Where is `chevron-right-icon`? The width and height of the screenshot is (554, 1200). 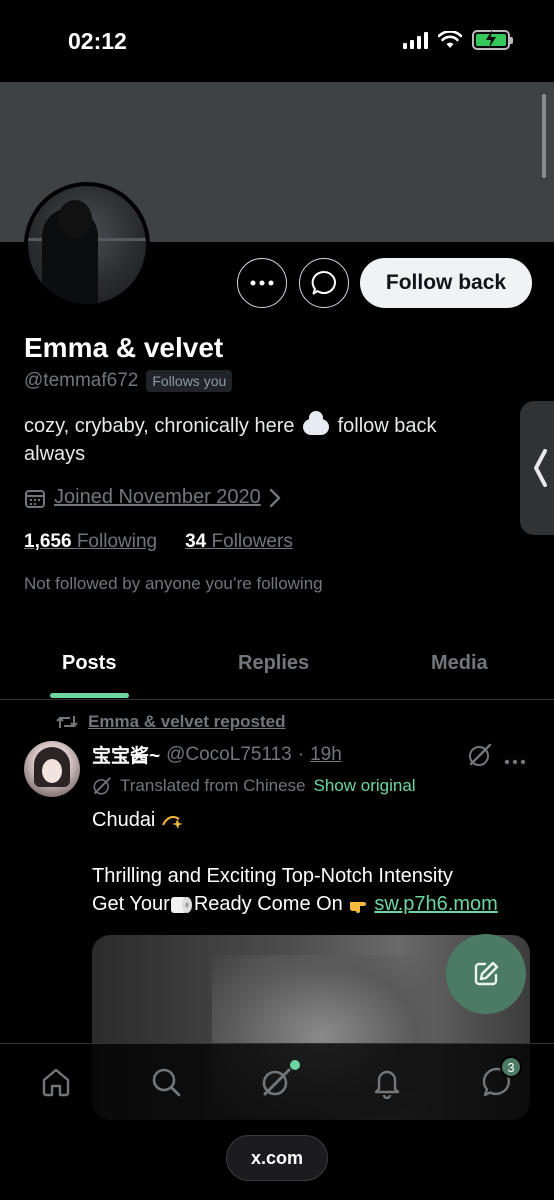
chevron-right-icon is located at coordinates (274, 497).